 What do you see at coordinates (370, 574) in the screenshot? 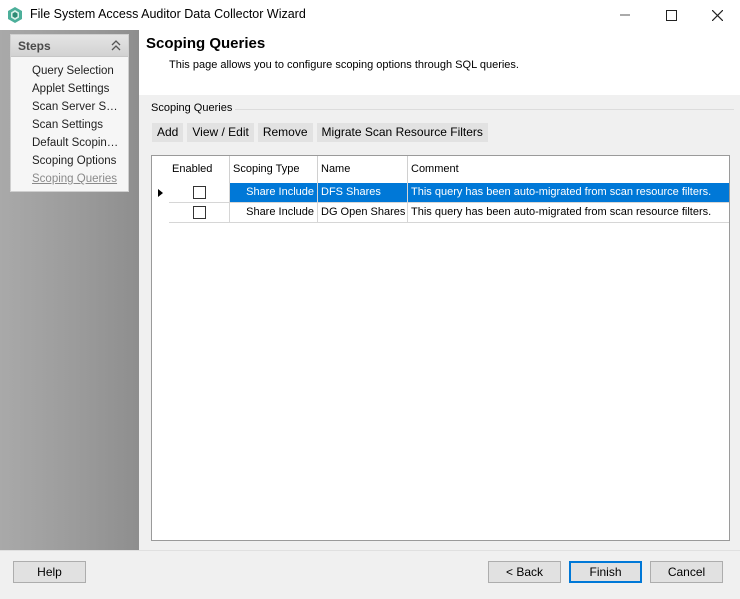
I see `button-bar: Help < Back Finish Cancel` at bounding box center [370, 574].